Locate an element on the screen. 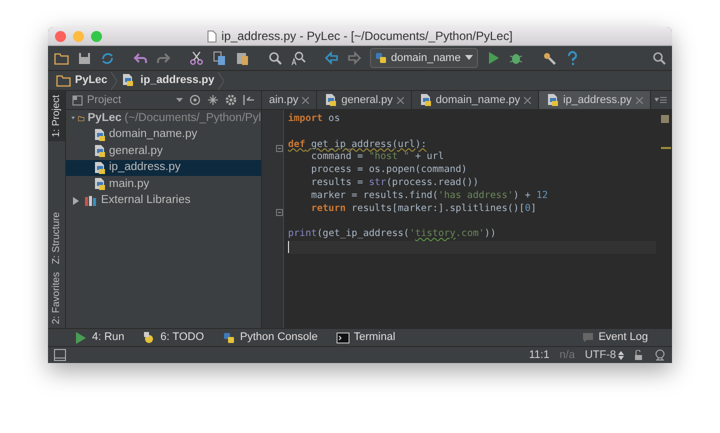  encoding-selector: UTF-8 is located at coordinates (604, 354).